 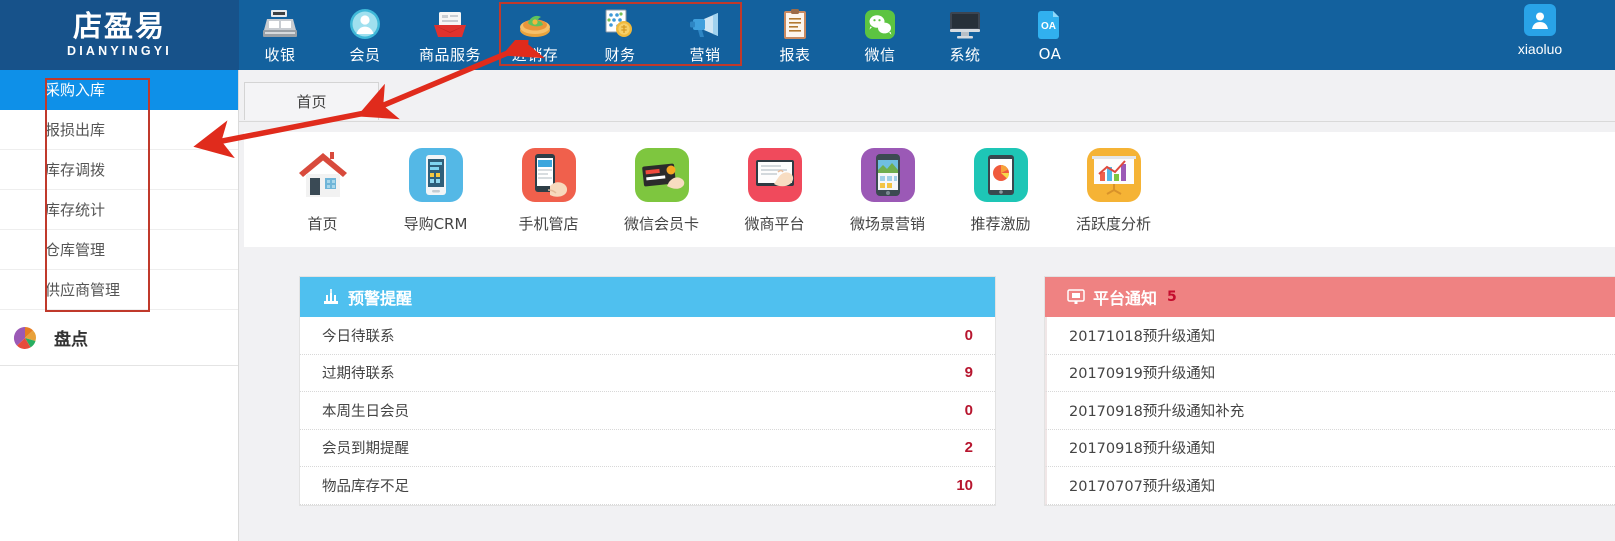 I want to click on nav-item-cashier: 收银, so click(x=280, y=35).